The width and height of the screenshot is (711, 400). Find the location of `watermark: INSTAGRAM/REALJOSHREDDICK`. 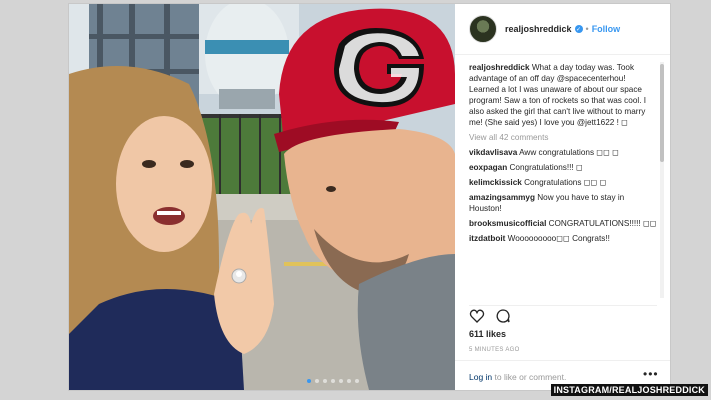

watermark: INSTAGRAM/REALJOSHREDDICK is located at coordinates (629, 390).